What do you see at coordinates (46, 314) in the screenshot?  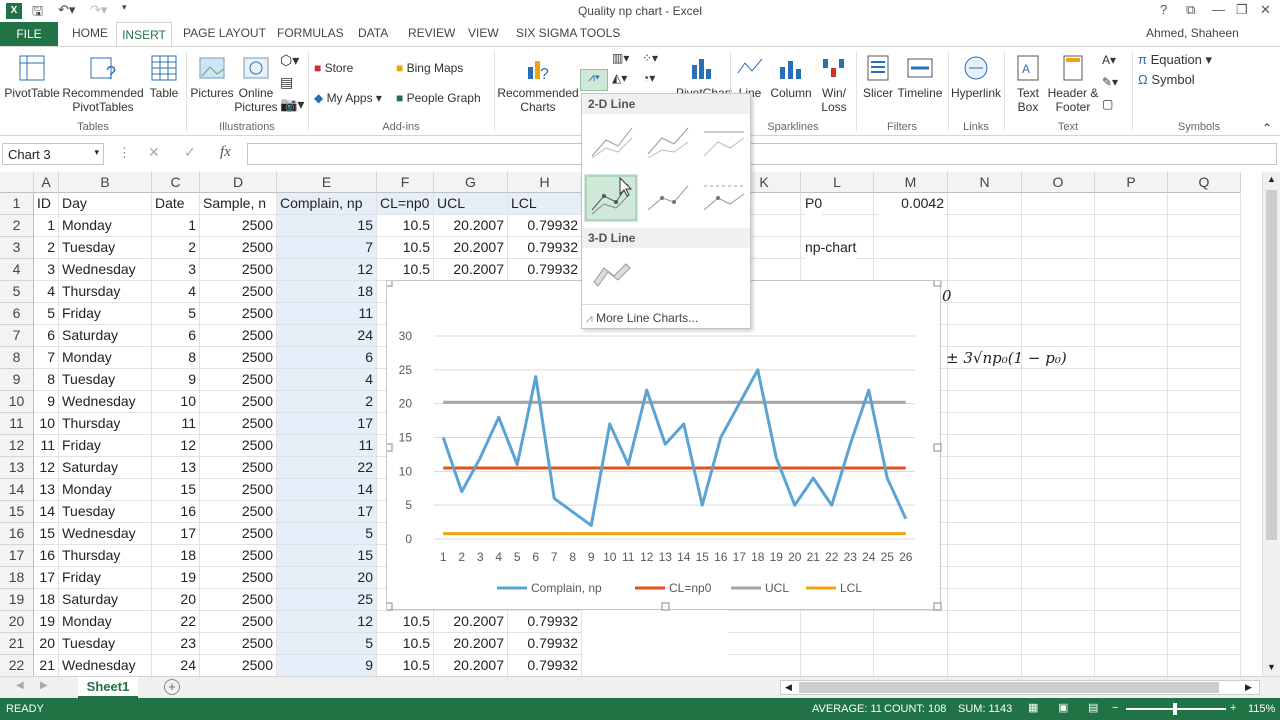 I see `cell: 5` at bounding box center [46, 314].